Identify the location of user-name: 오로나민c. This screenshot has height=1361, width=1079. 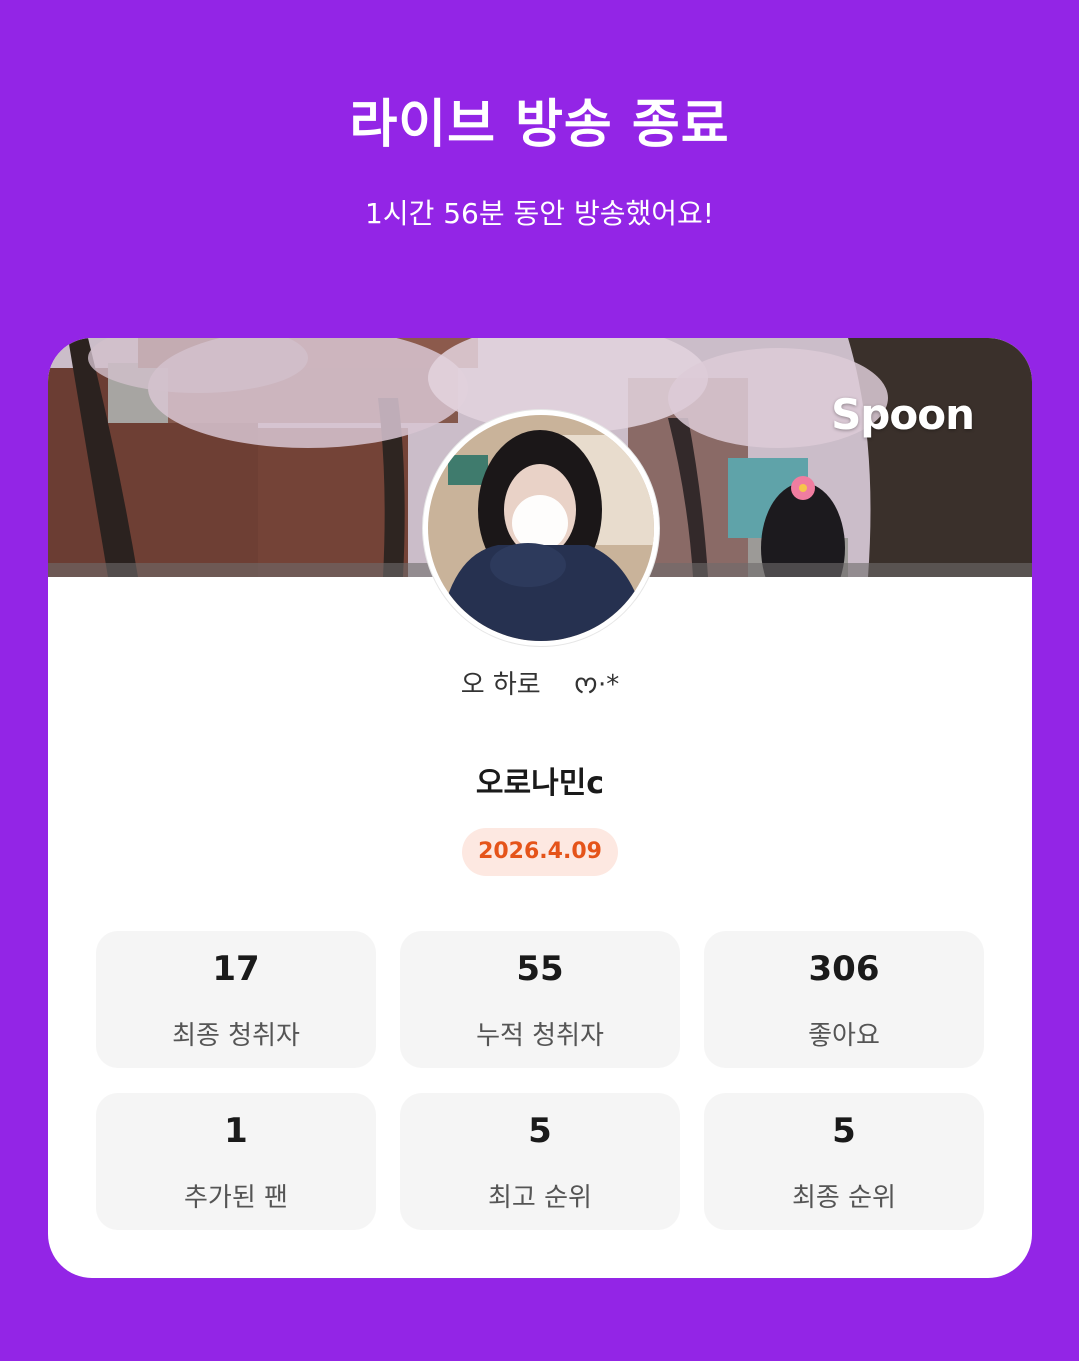
(540, 783).